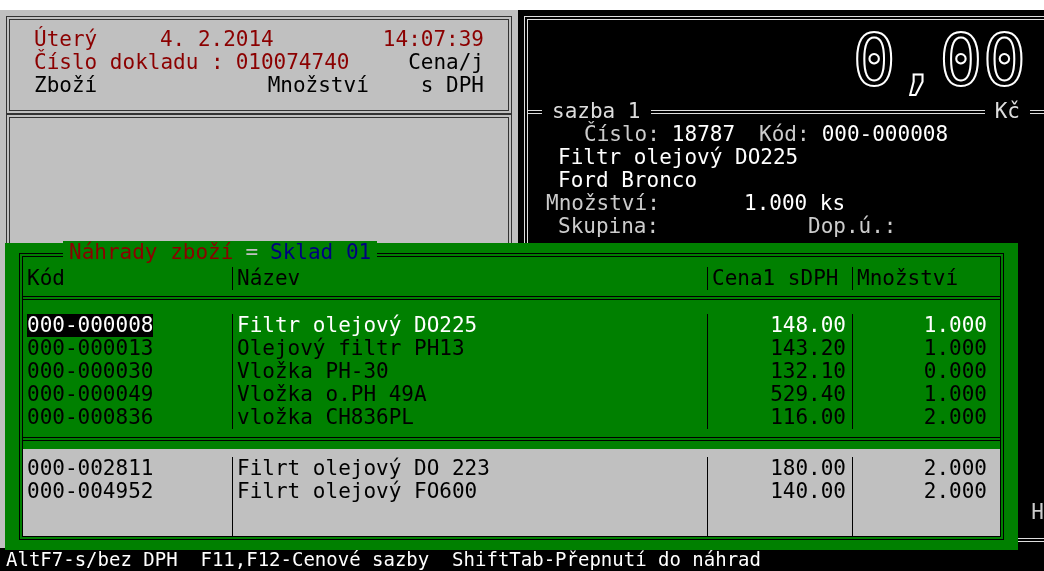 The image size is (1044, 571). What do you see at coordinates (90, 417) in the screenshot?
I see `code-cell: 000-000836` at bounding box center [90, 417].